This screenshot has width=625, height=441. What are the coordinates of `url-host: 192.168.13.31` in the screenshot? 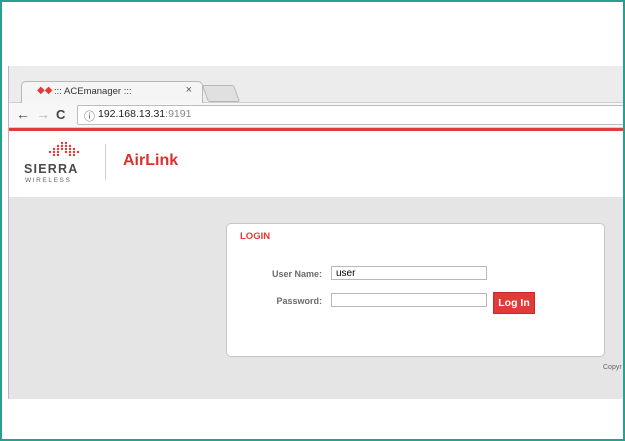 It's located at (132, 114).